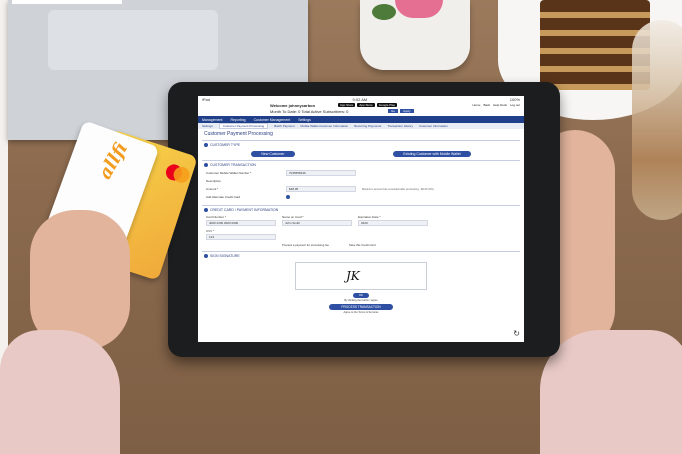  Describe the element at coordinates (288, 197) in the screenshot. I see `toggle-icon` at that location.